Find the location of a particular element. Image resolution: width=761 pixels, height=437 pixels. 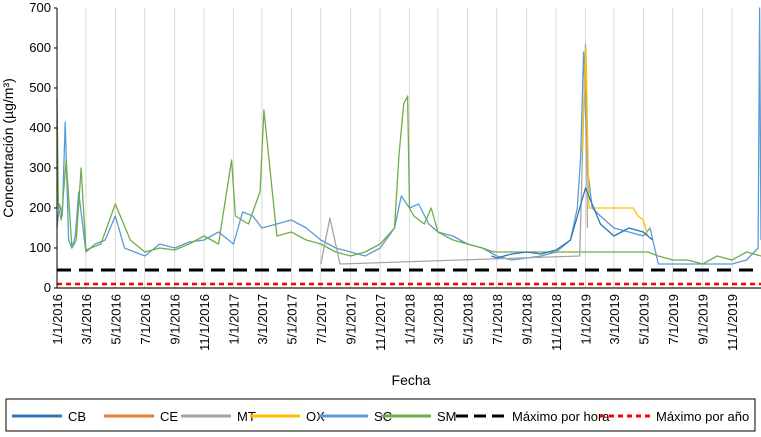

x-tick-label: 3/1/2019 is located at coordinates (614, 319).